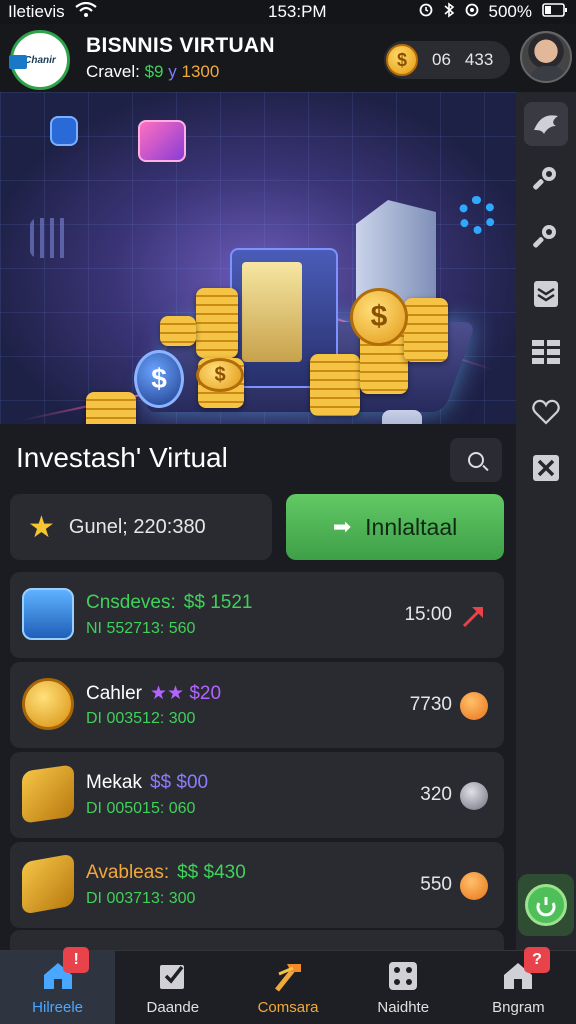 The width and height of the screenshot is (576, 1024). I want to click on heart-icon, so click(546, 412).